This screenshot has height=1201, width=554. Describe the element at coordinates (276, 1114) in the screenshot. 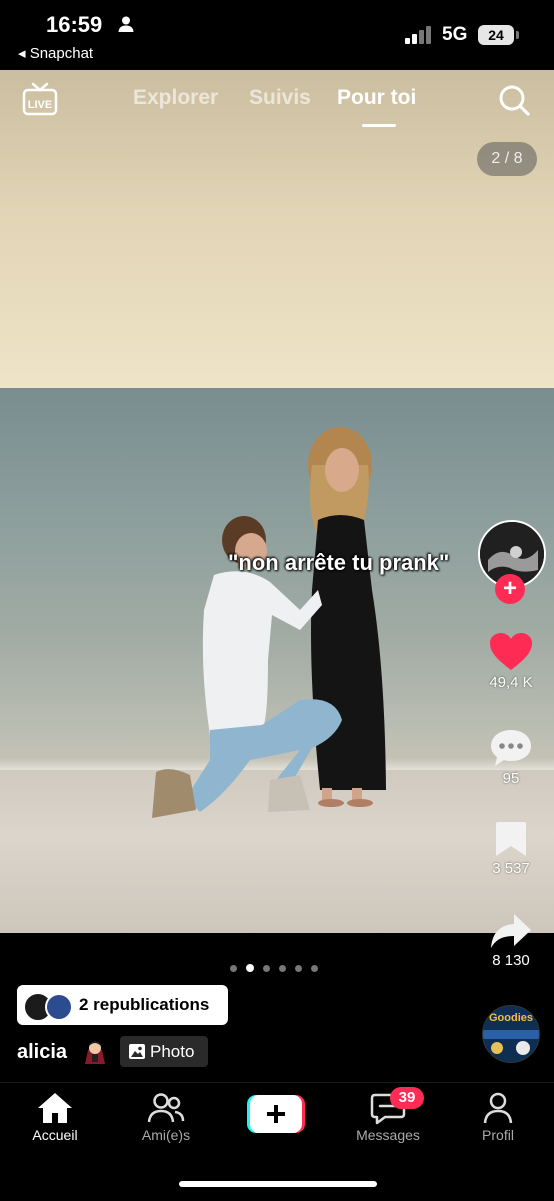

I see `create-plus-button` at that location.